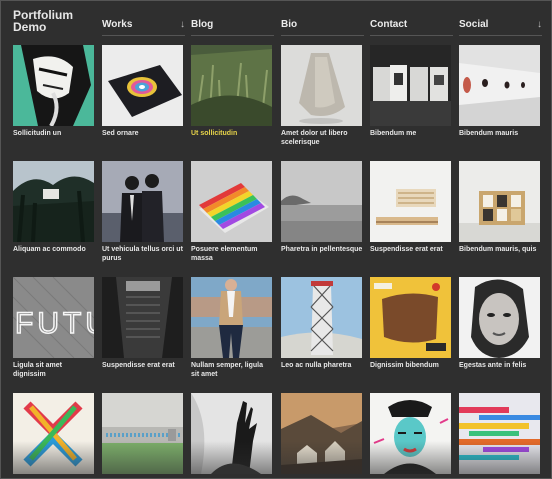 The height and width of the screenshot is (479, 552). What do you see at coordinates (117, 24) in the screenshot?
I see `nav-item-label: Works` at bounding box center [117, 24].